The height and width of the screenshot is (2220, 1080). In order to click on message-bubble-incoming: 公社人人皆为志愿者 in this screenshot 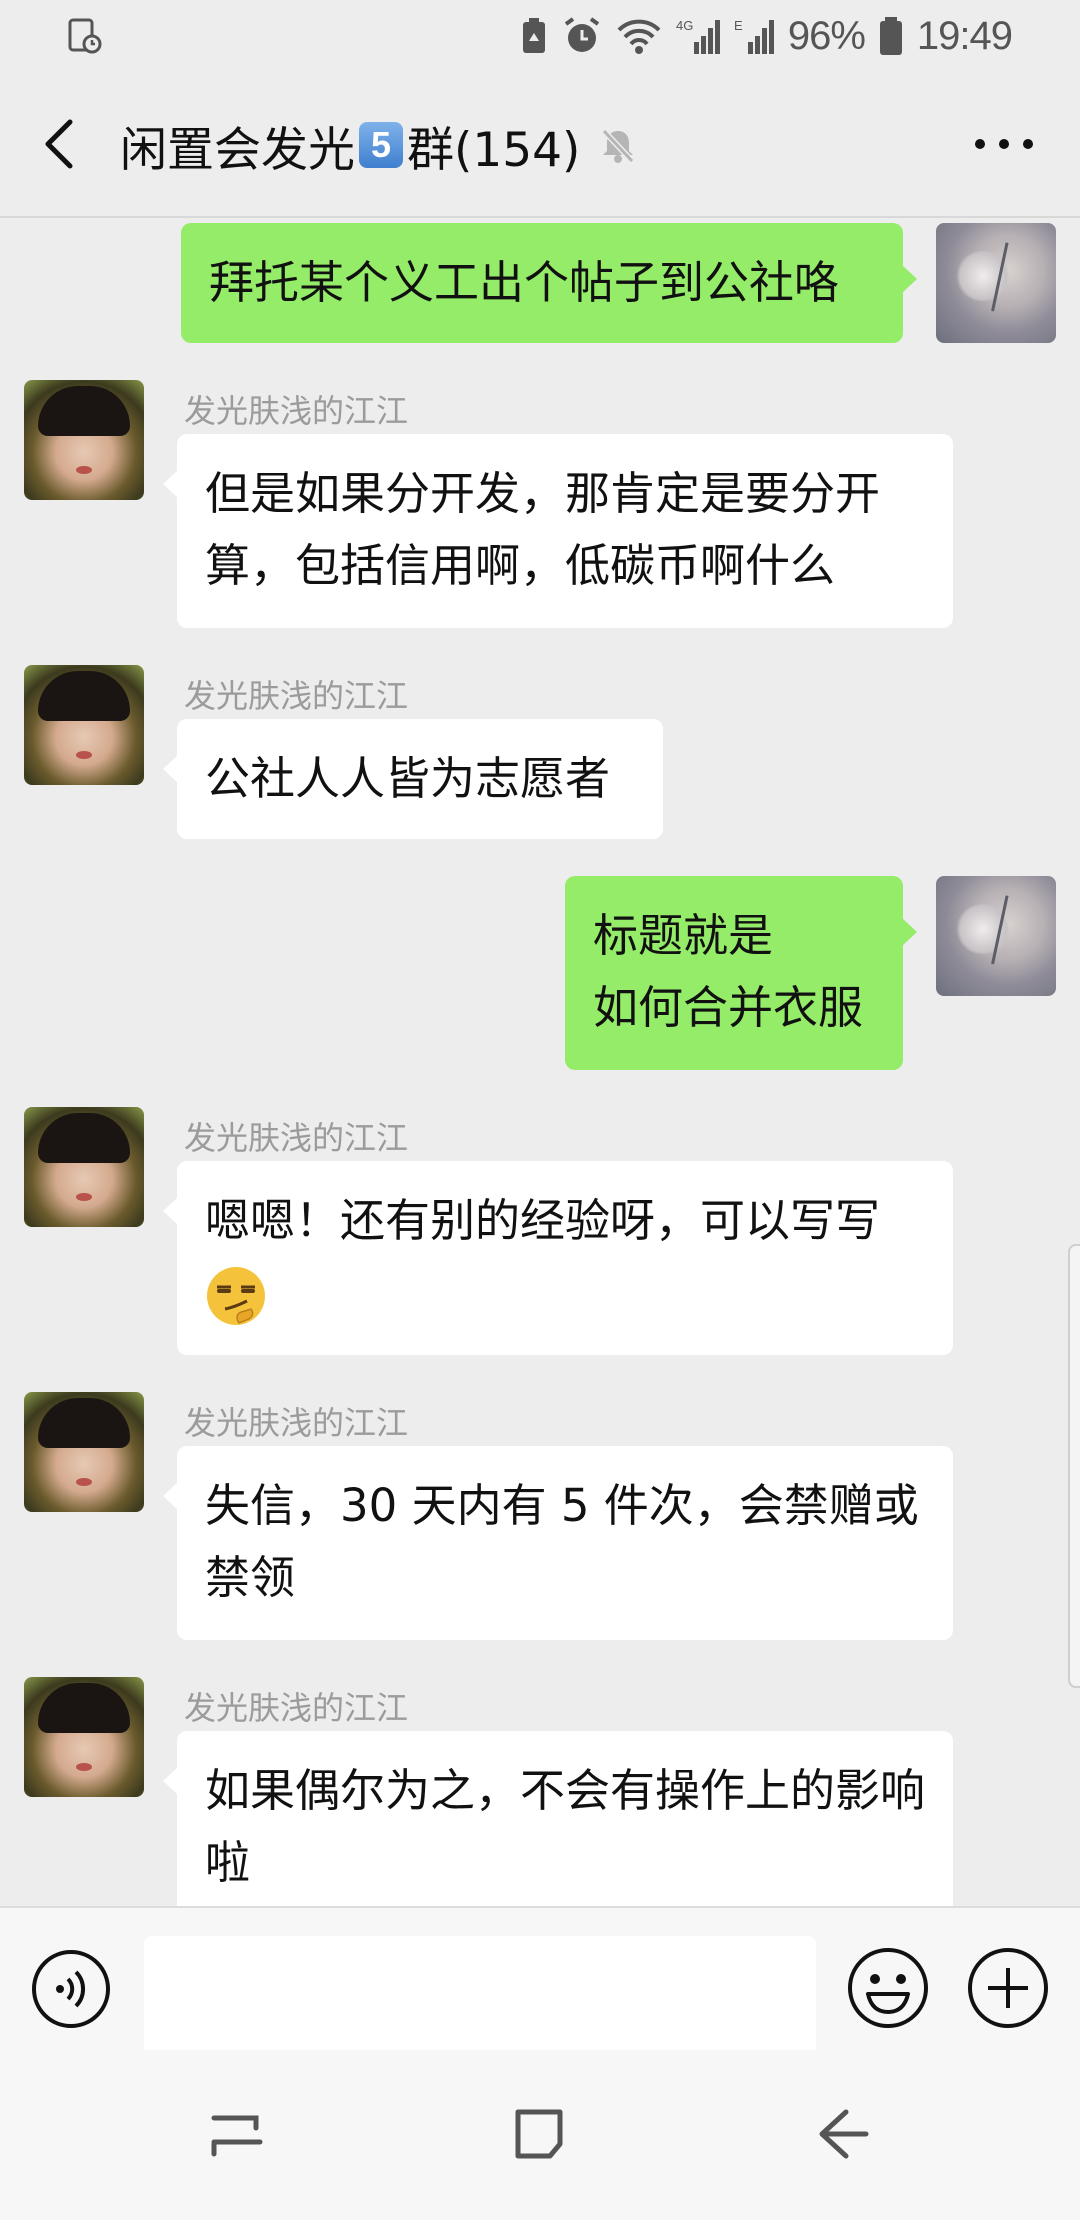, I will do `click(413, 779)`.